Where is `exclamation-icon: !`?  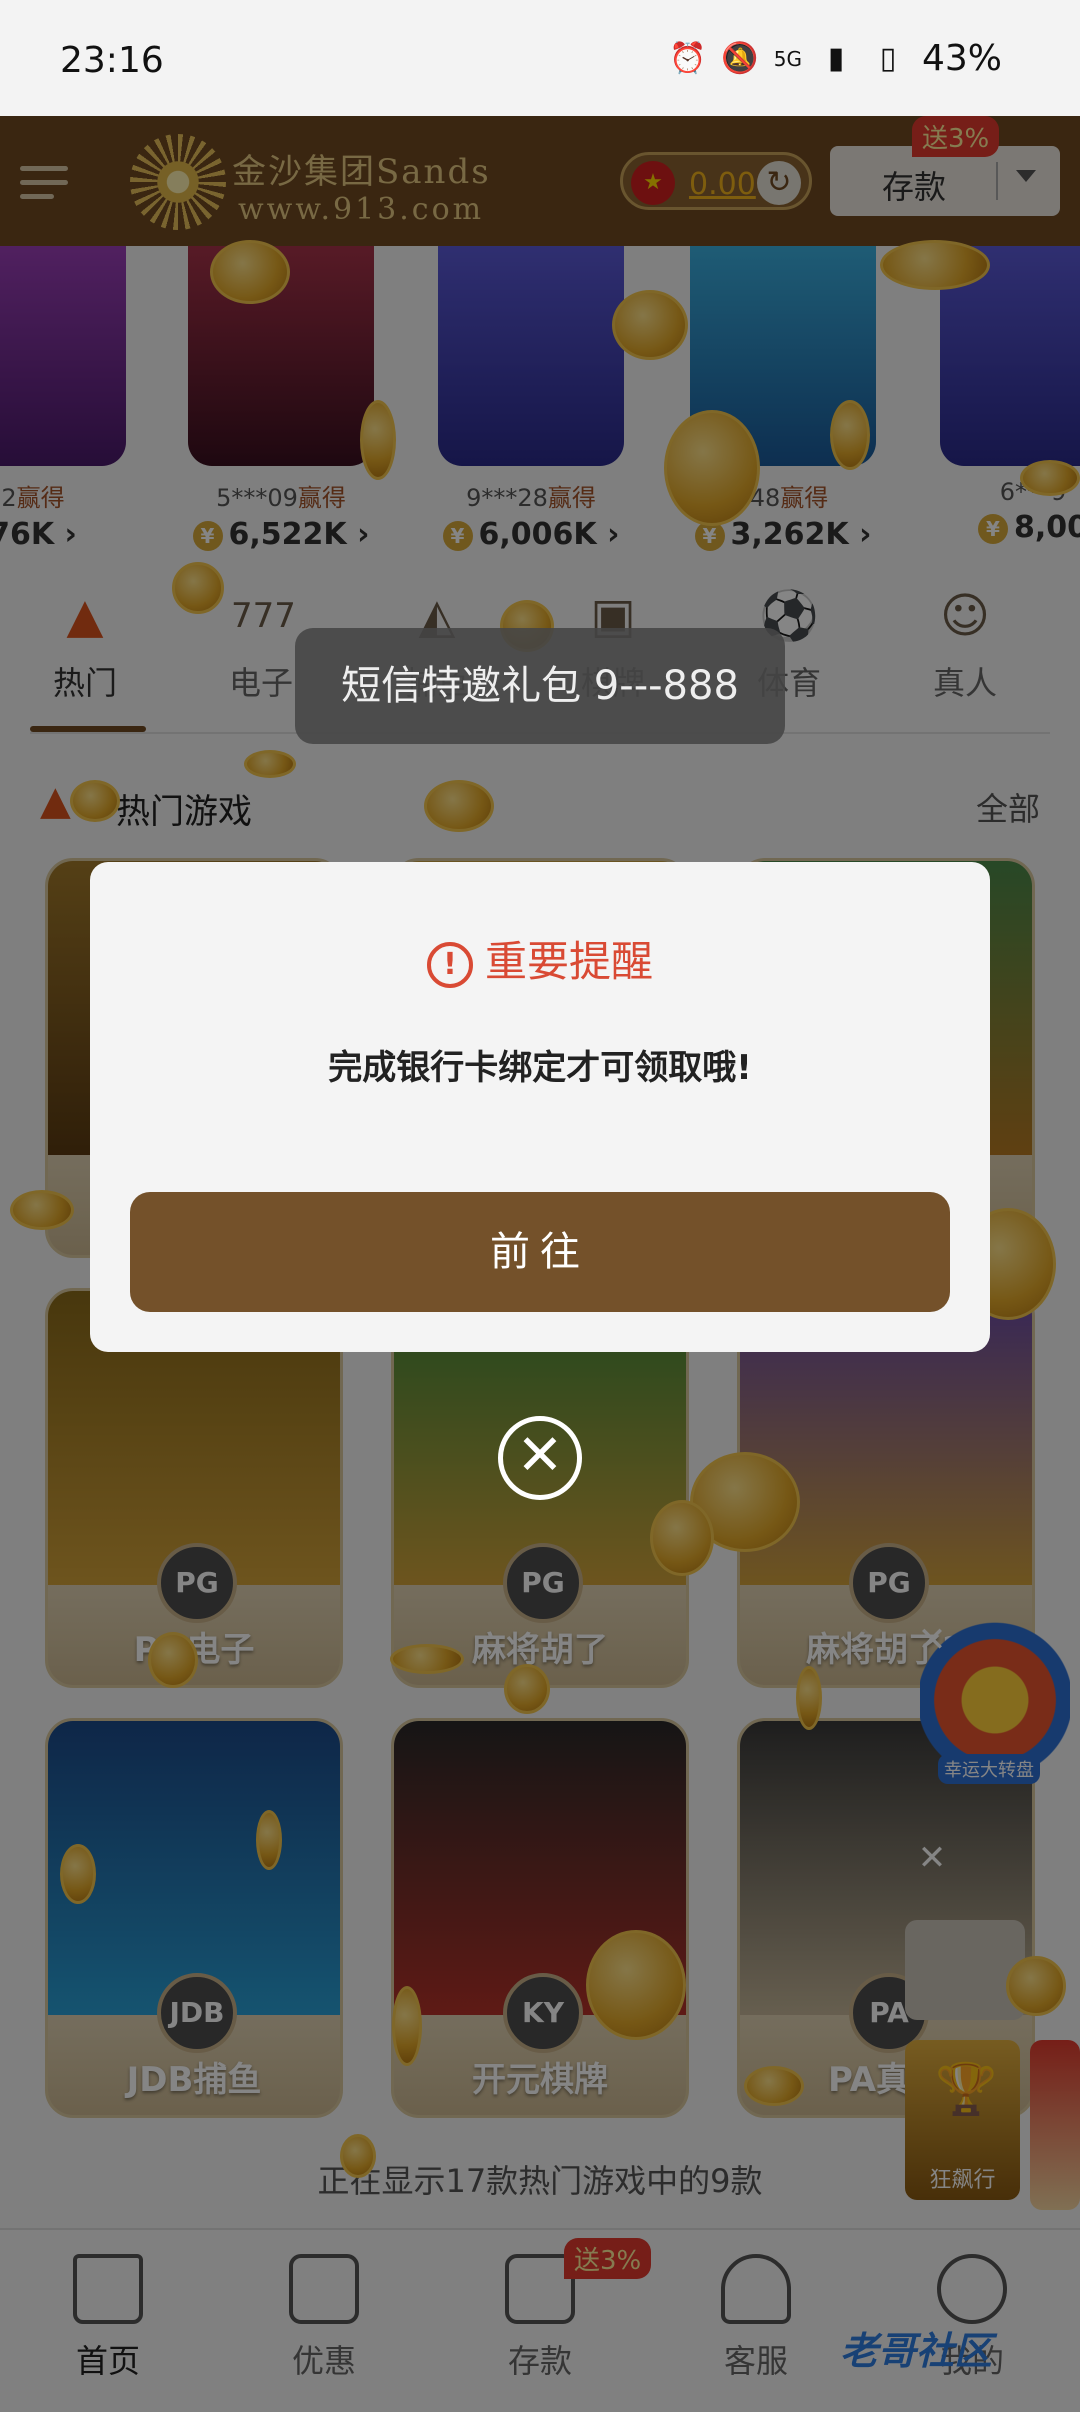 exclamation-icon: ! is located at coordinates (449, 964).